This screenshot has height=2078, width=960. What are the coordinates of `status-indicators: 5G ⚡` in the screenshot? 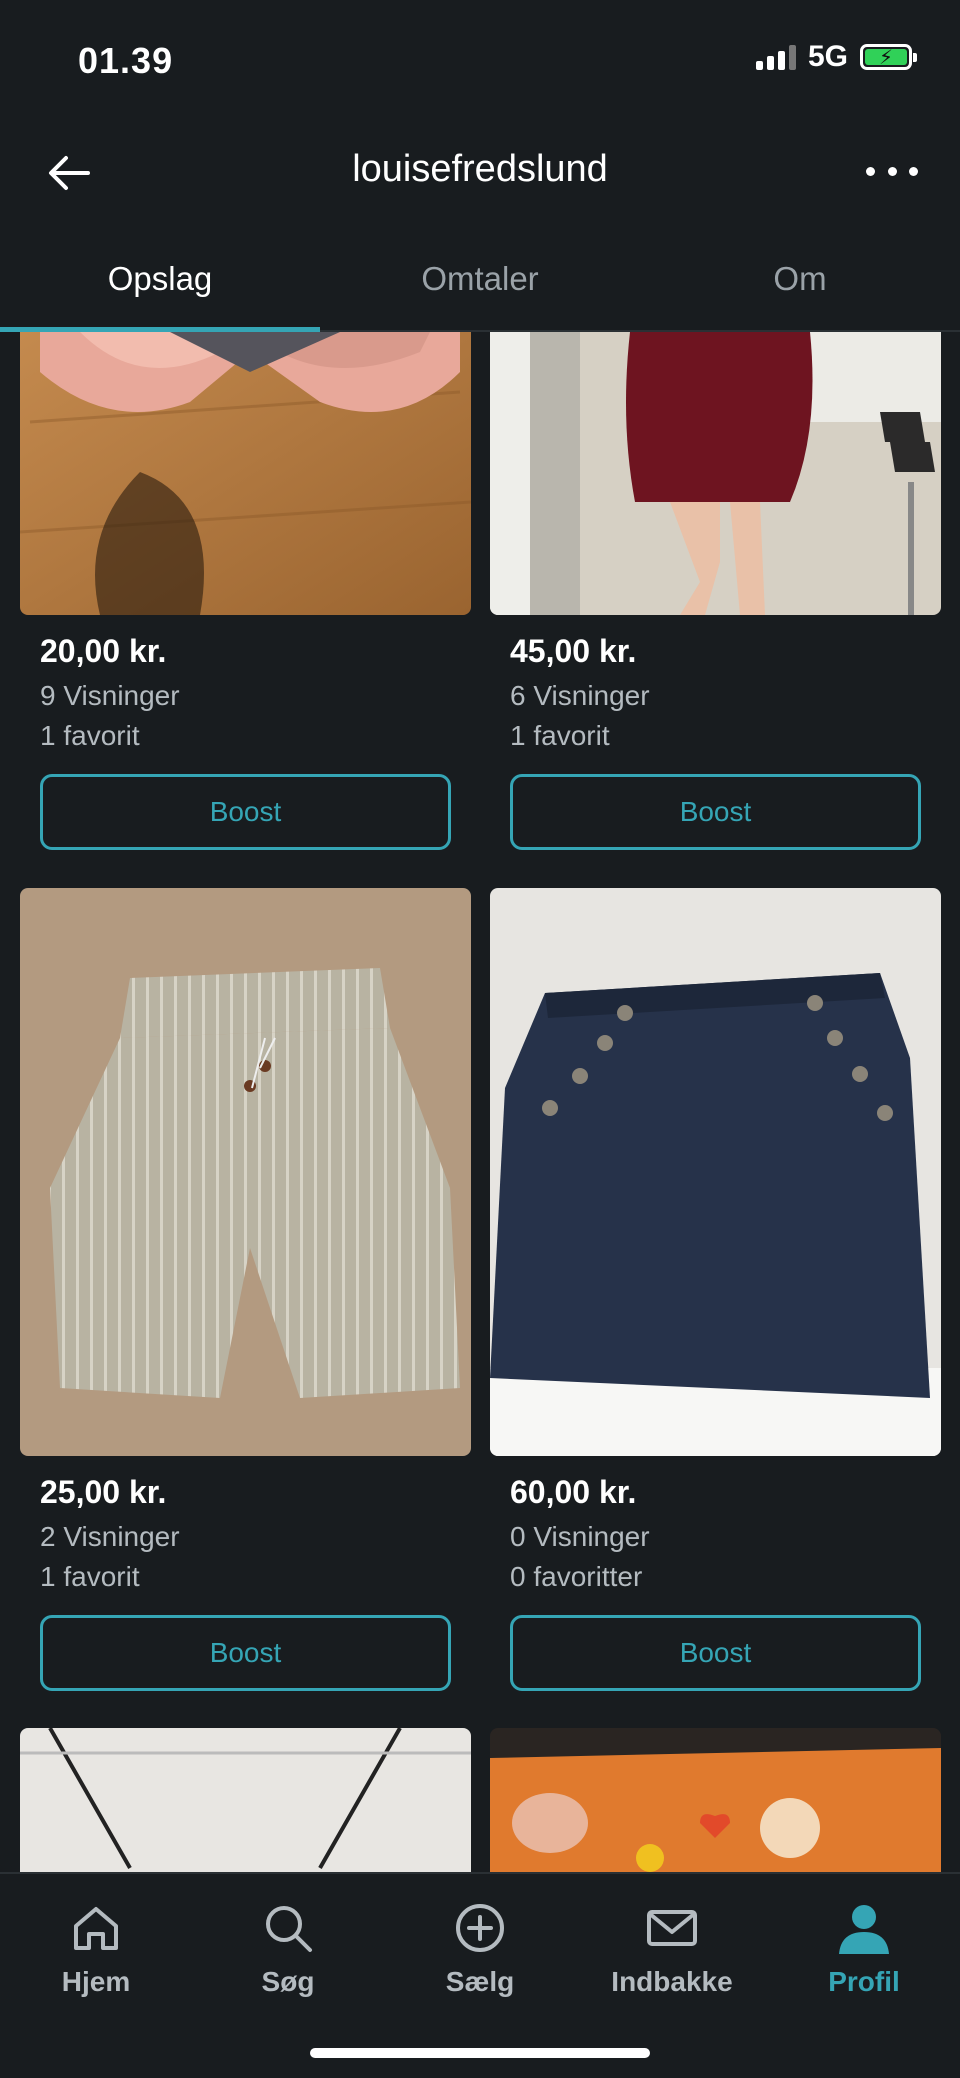 It's located at (836, 57).